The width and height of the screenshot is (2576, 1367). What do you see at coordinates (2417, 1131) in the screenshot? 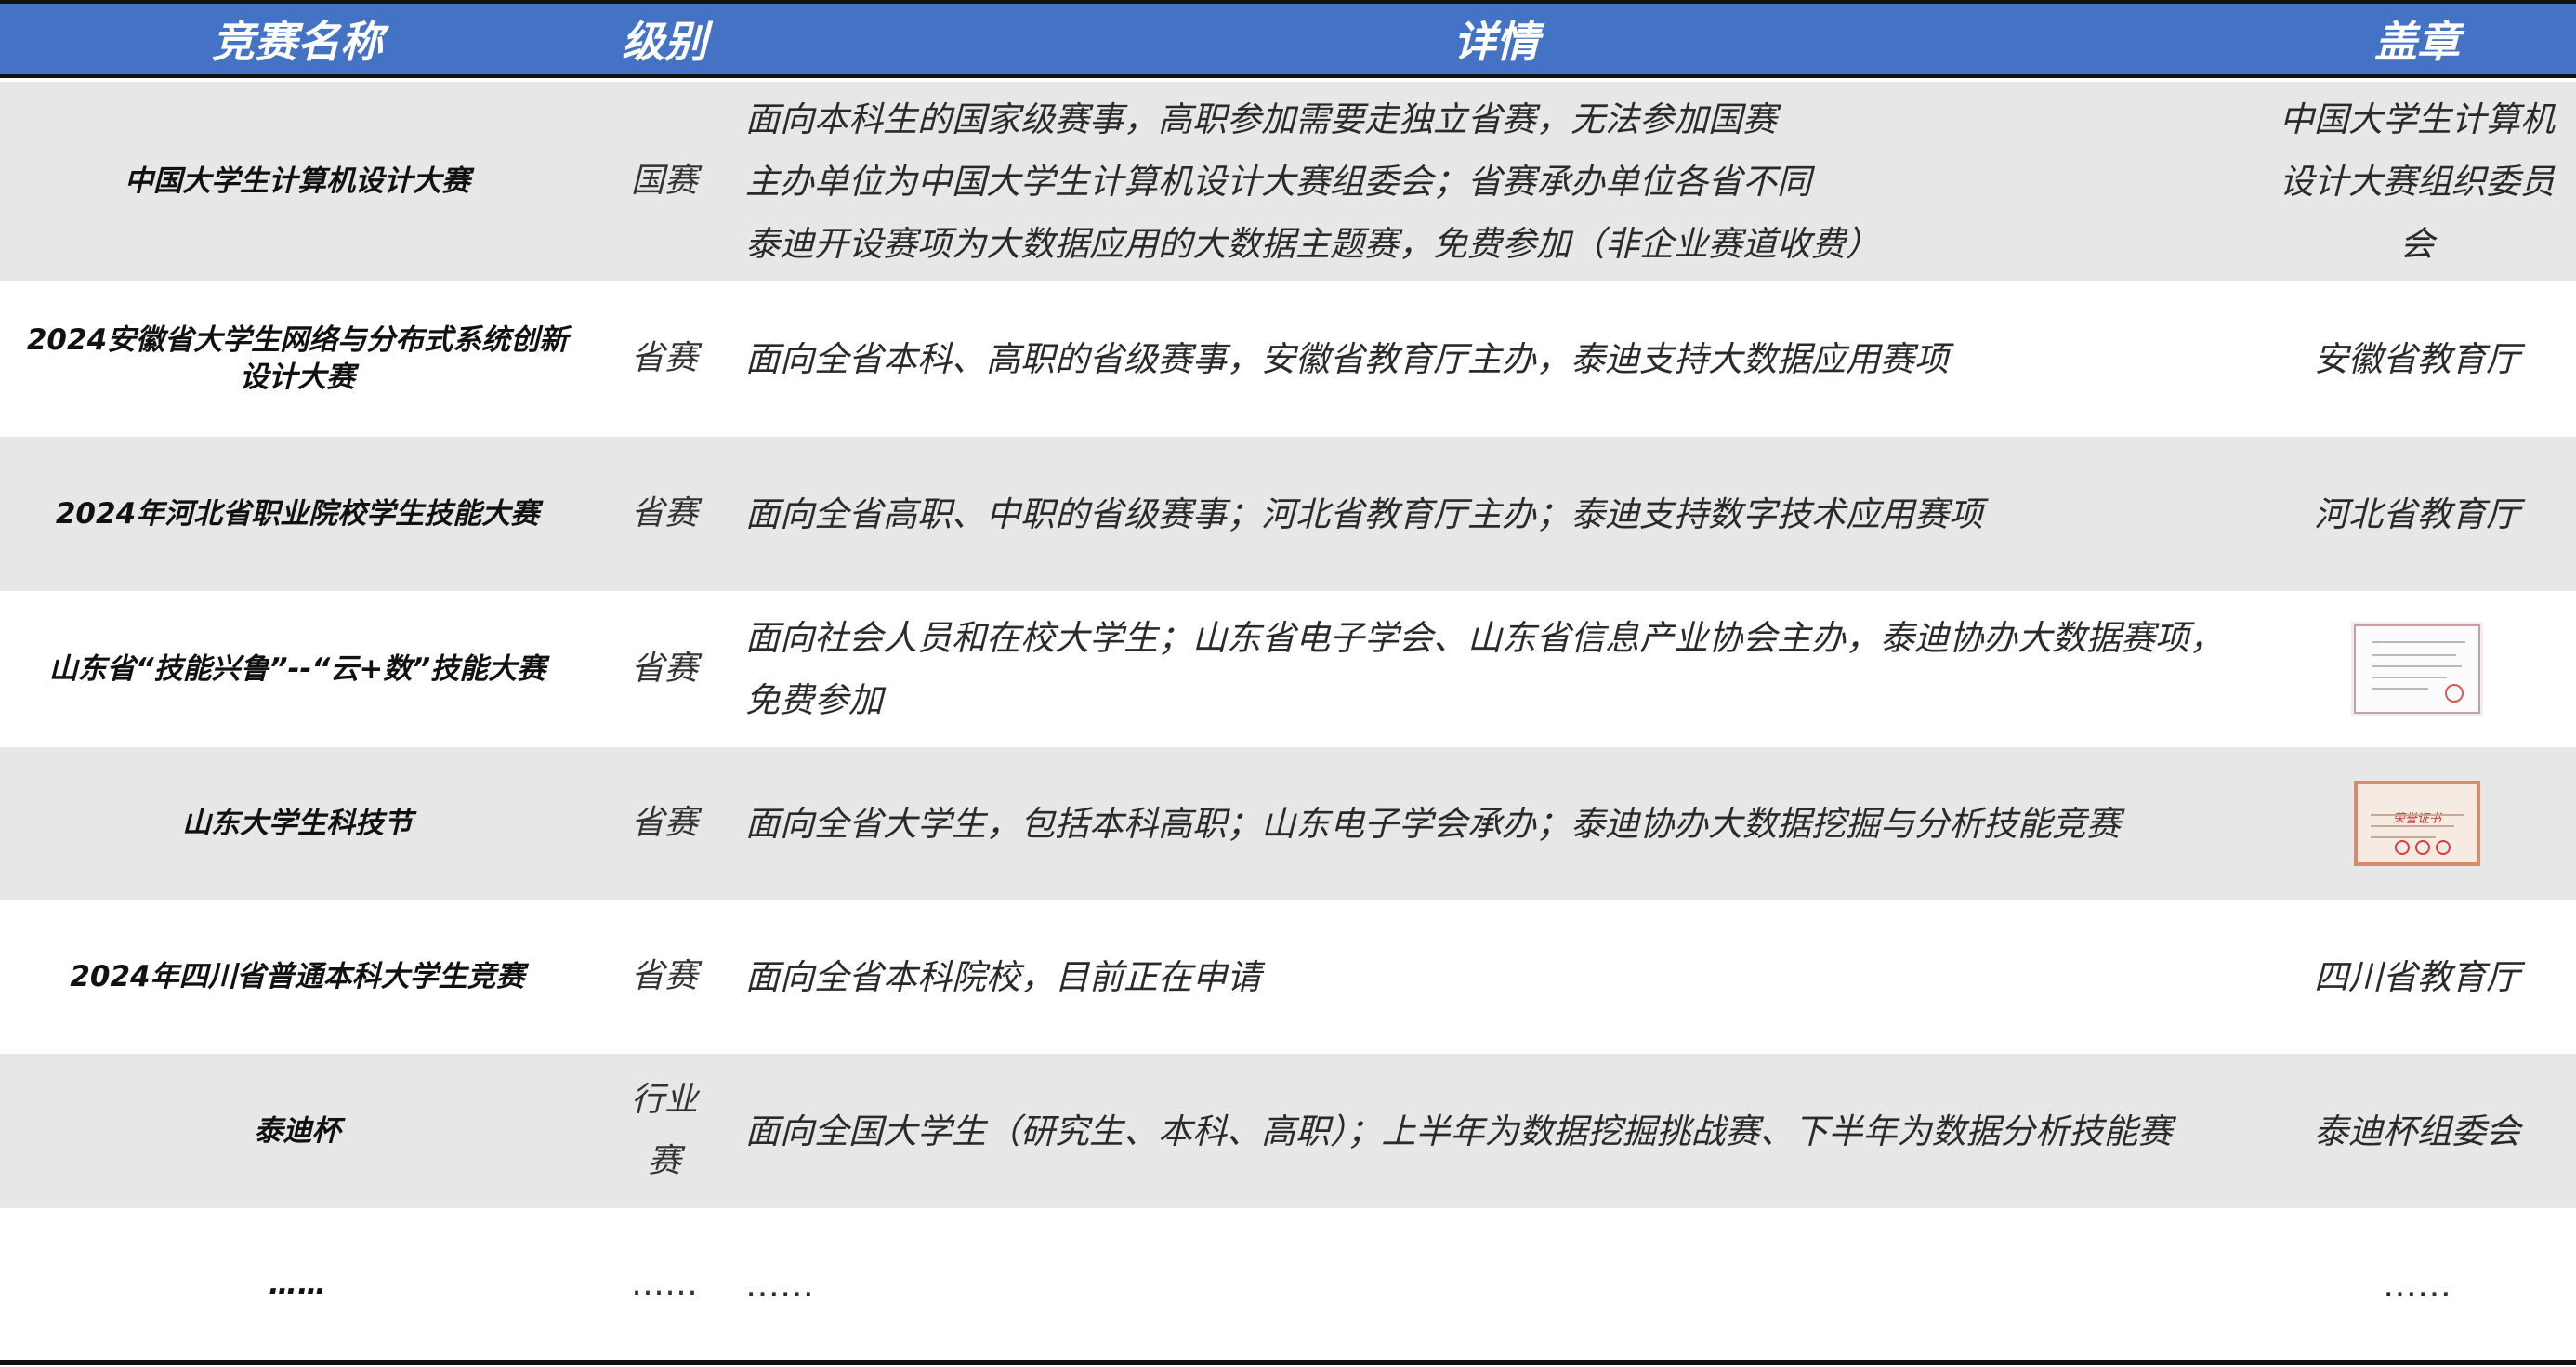
I see `seal-text: 泰迪杯组委会` at bounding box center [2417, 1131].